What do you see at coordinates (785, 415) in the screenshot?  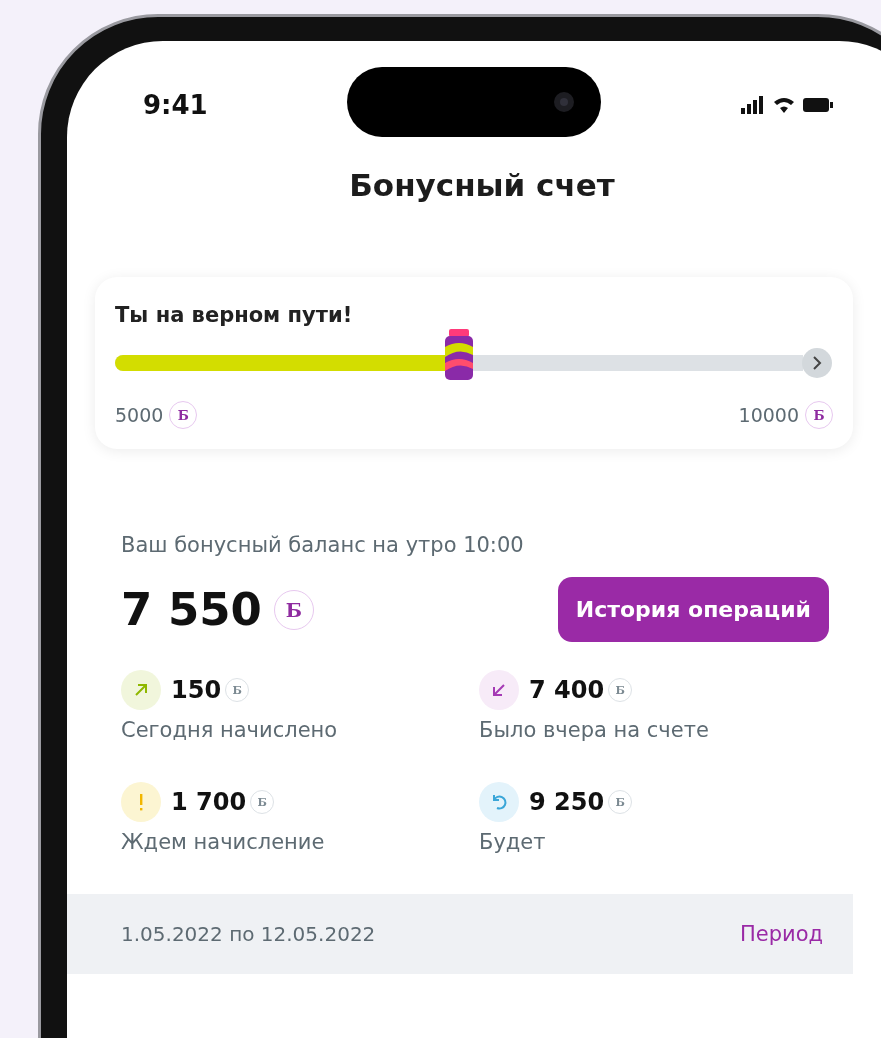 I see `range-max: 10000 Б` at bounding box center [785, 415].